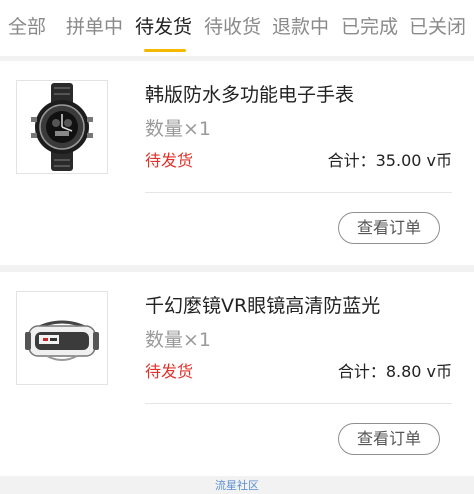  What do you see at coordinates (27, 27) in the screenshot?
I see `tab-all: 全部` at bounding box center [27, 27].